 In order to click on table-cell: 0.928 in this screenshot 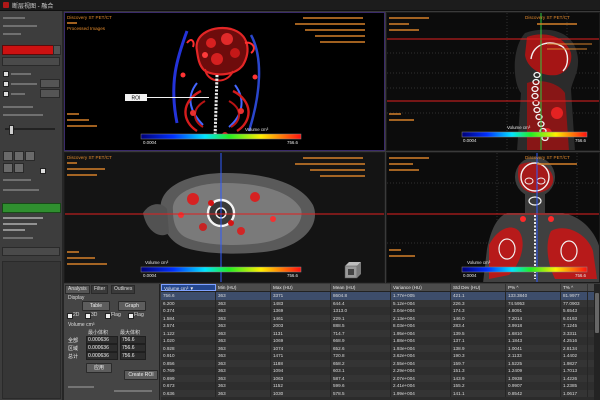, I will do `click(188, 348)`.